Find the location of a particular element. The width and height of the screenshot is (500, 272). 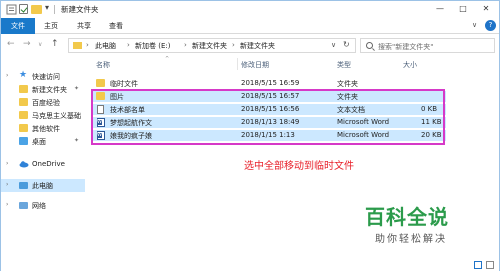

nav-item-label: 马克思主义基础 is located at coordinates (56, 116).